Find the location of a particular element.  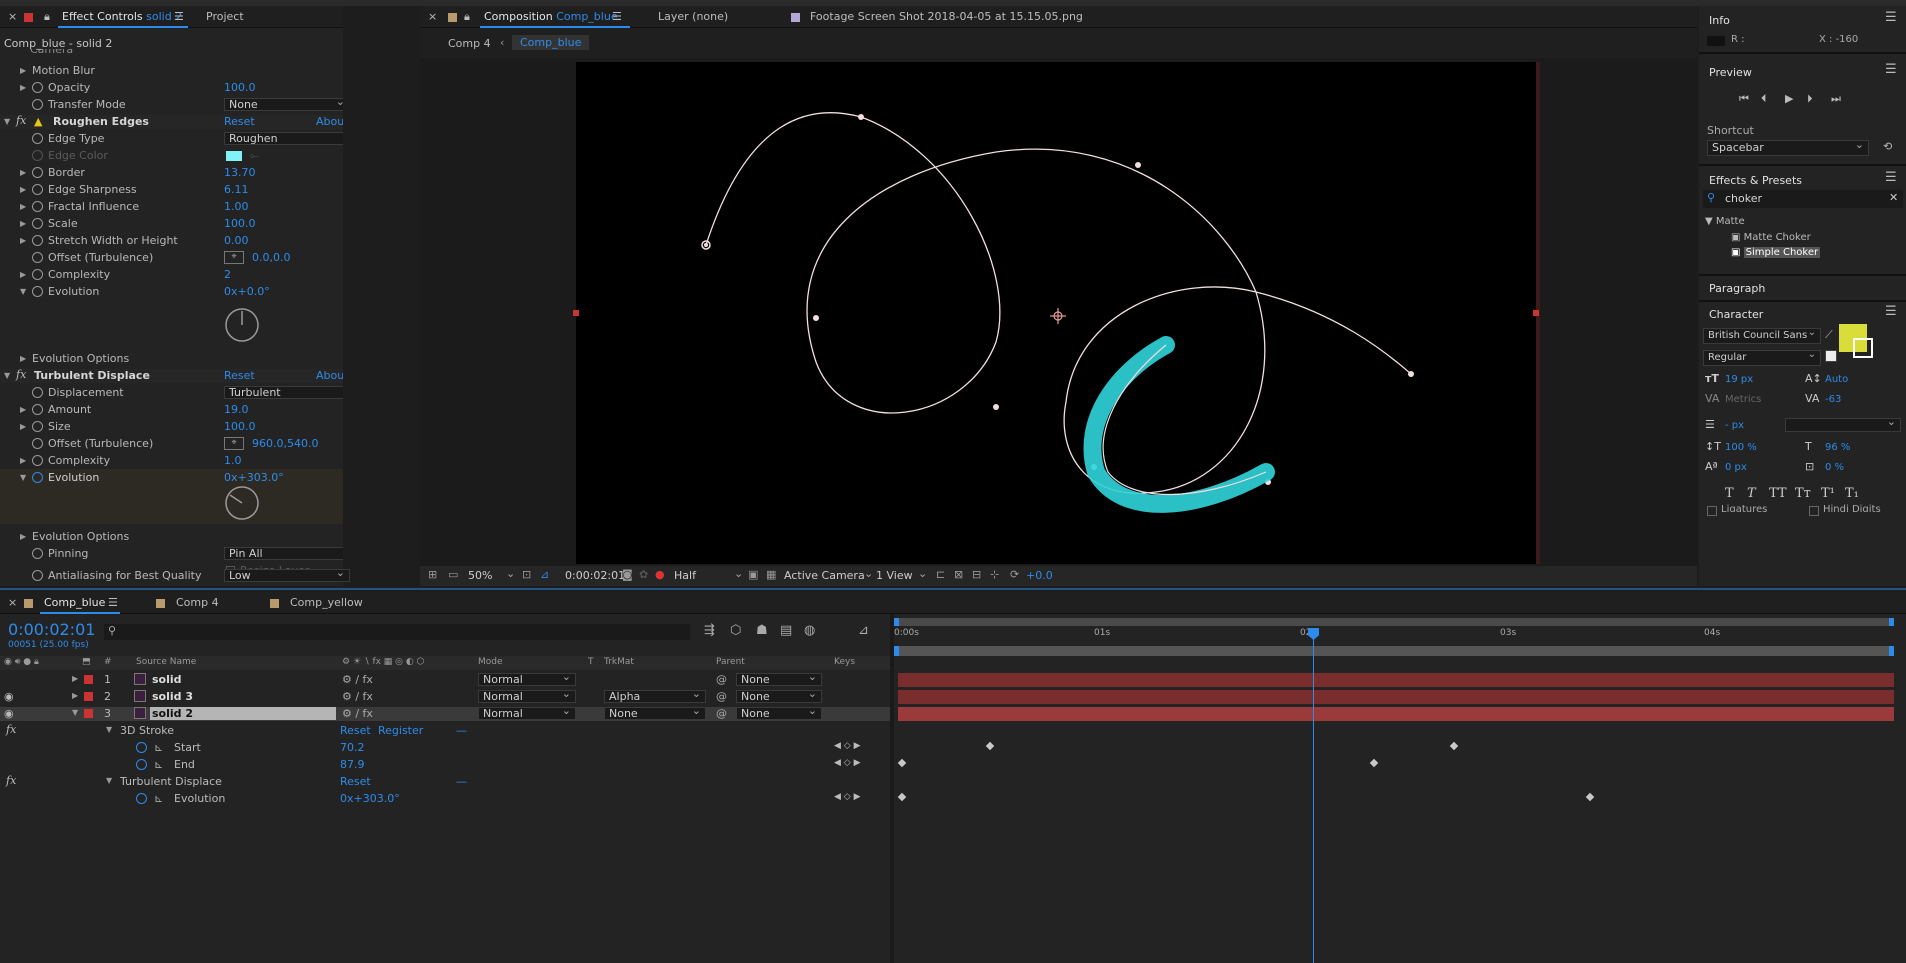

exposure-value: +0.0 is located at coordinates (1039, 575).